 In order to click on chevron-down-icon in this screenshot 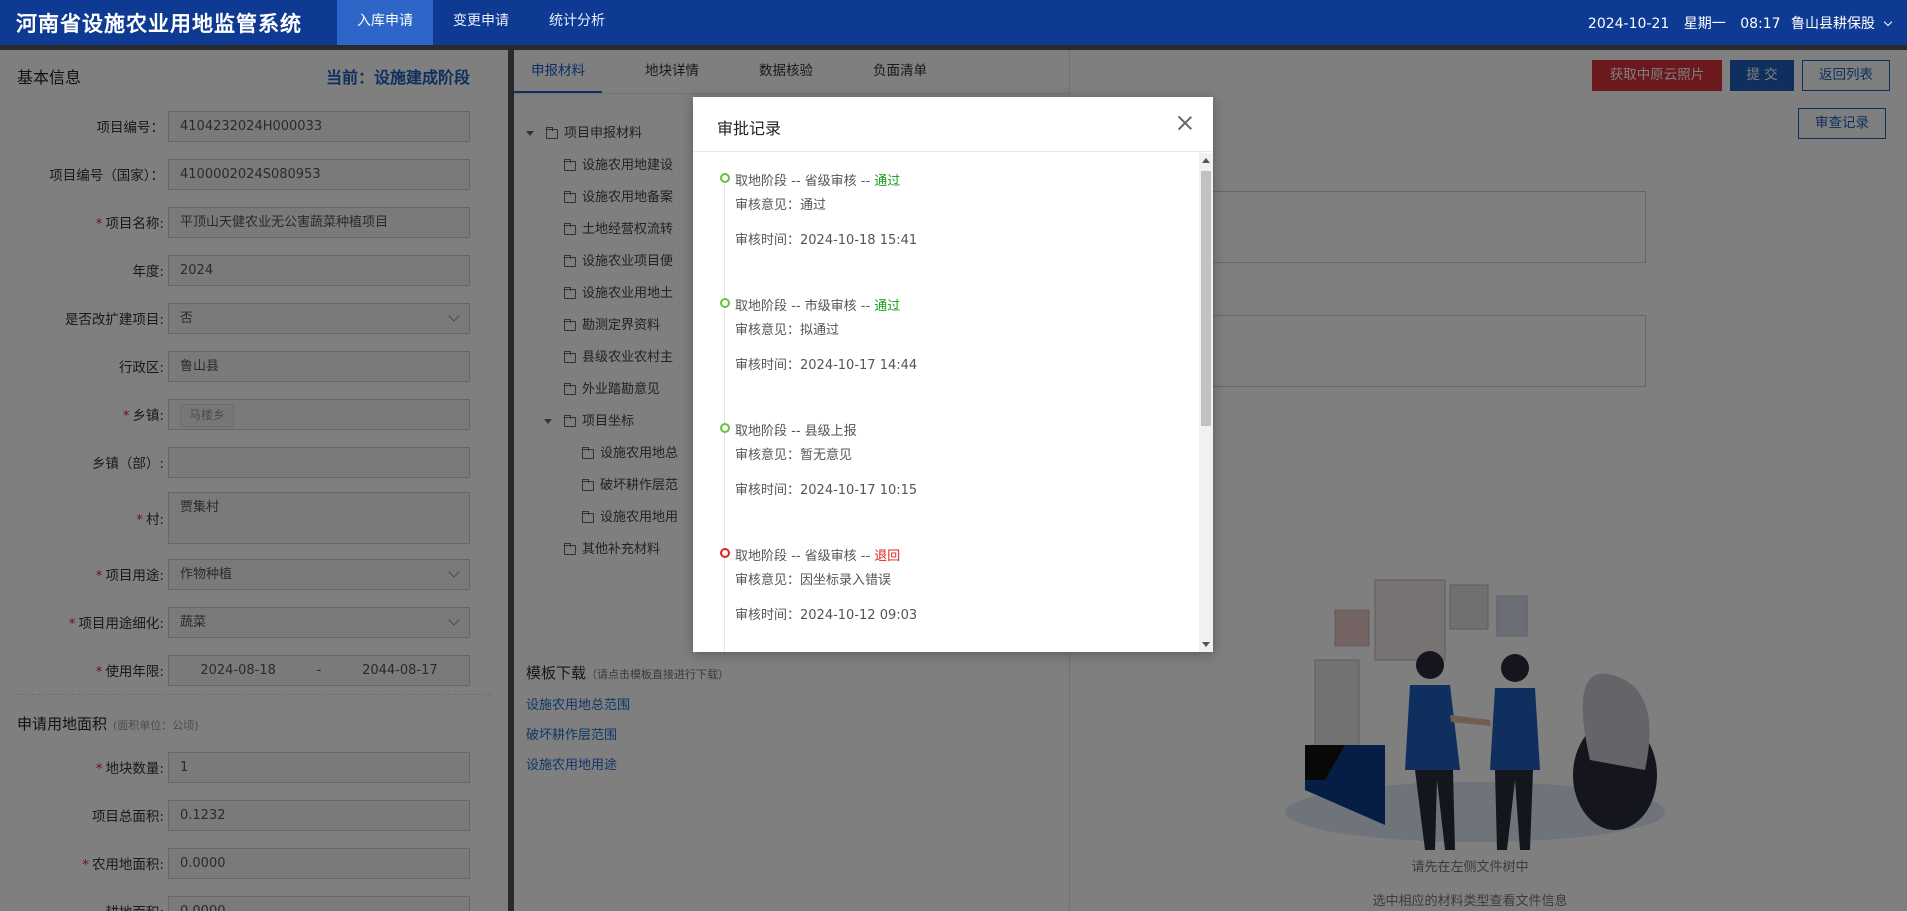, I will do `click(1888, 22)`.